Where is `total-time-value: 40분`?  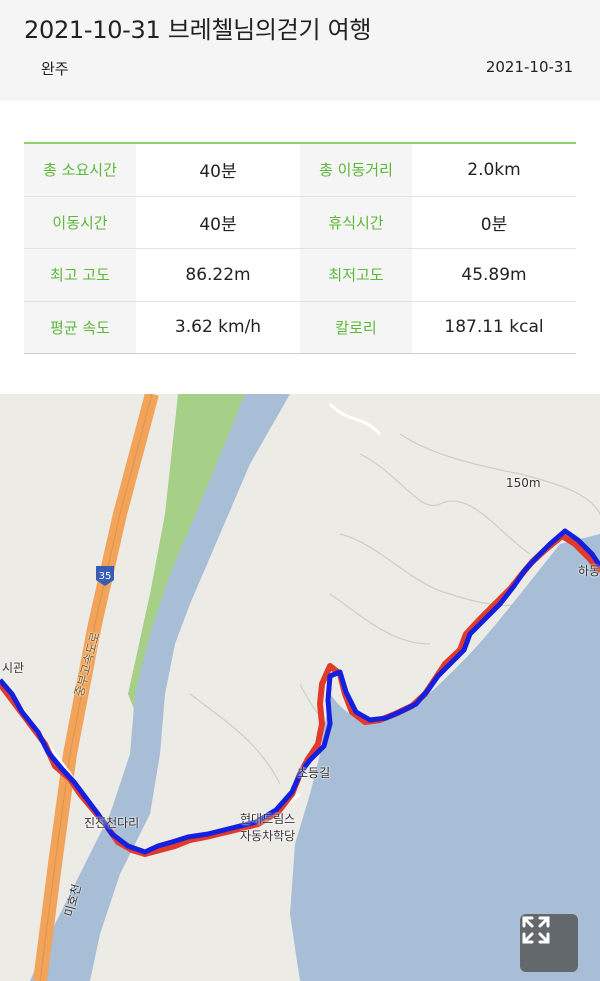
total-time-value: 40분 is located at coordinates (218, 172).